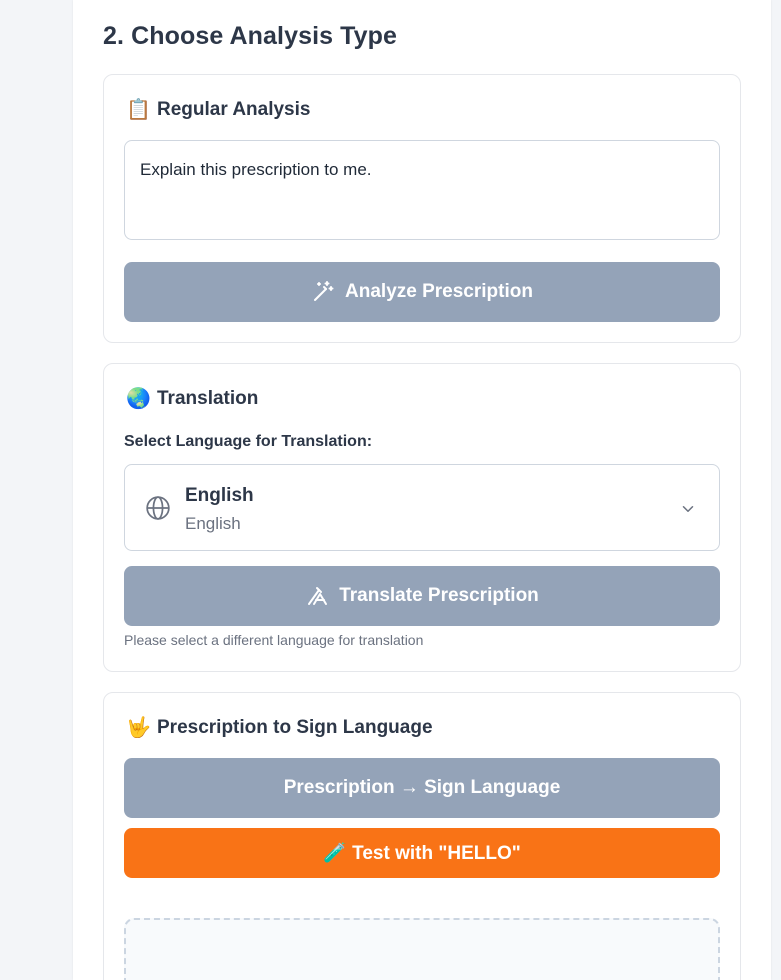 Image resolution: width=781 pixels, height=980 pixels. I want to click on selected-language-native: English, so click(213, 523).